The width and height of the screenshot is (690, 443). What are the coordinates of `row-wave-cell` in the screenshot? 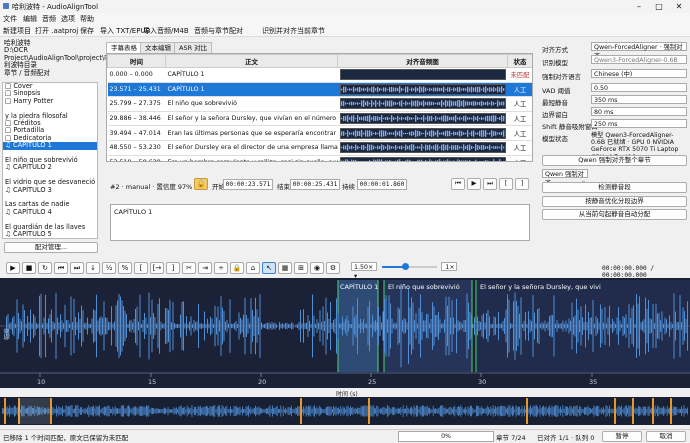 It's located at (423, 89).